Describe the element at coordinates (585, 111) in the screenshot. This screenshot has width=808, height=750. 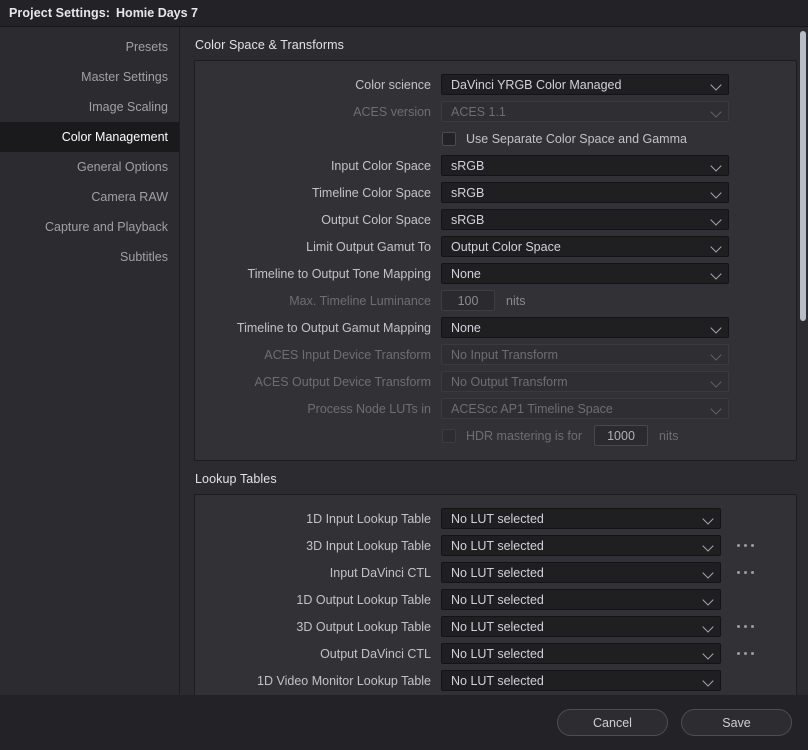
I see `dropdown-aces-version: ACES 1.1` at that location.